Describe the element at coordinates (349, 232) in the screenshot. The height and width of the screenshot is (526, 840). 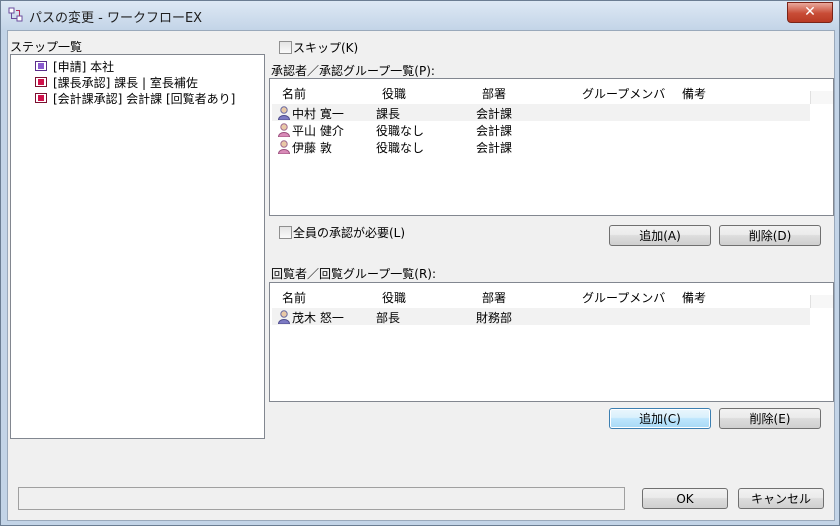
I see `all-required-label: 全員の承認が必要(L)` at that location.